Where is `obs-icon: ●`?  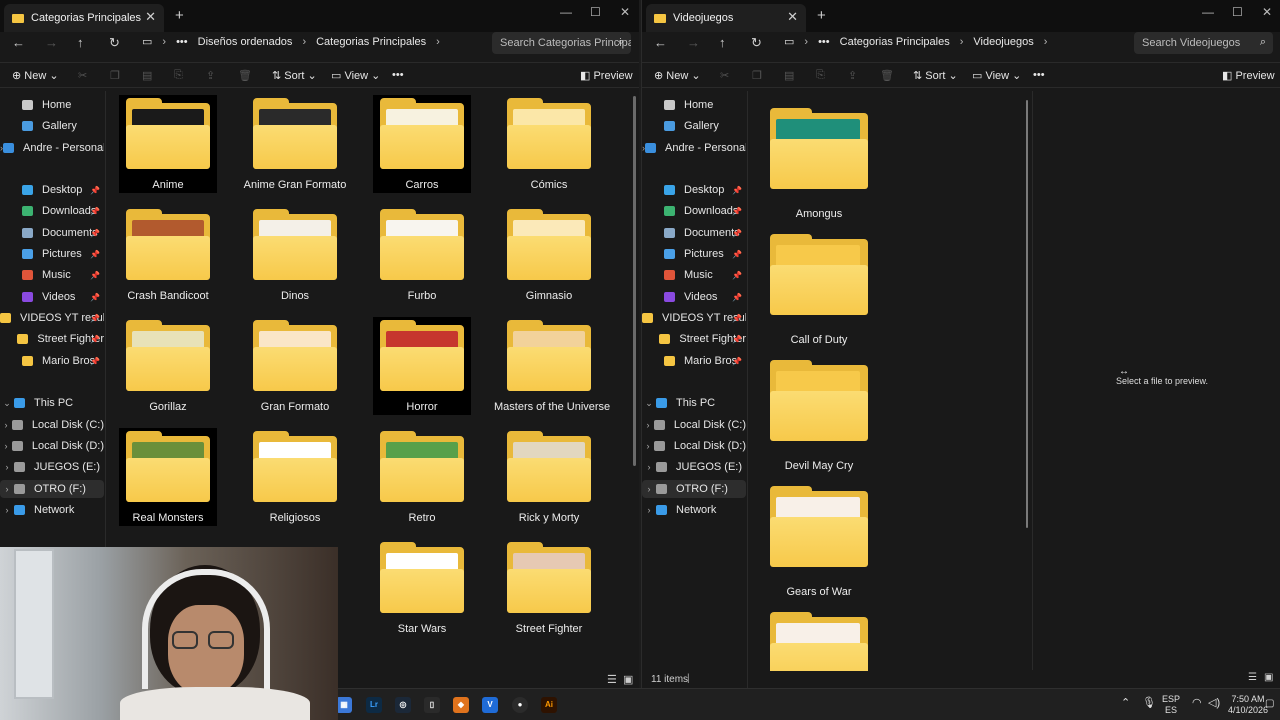 obs-icon: ● is located at coordinates (520, 705).